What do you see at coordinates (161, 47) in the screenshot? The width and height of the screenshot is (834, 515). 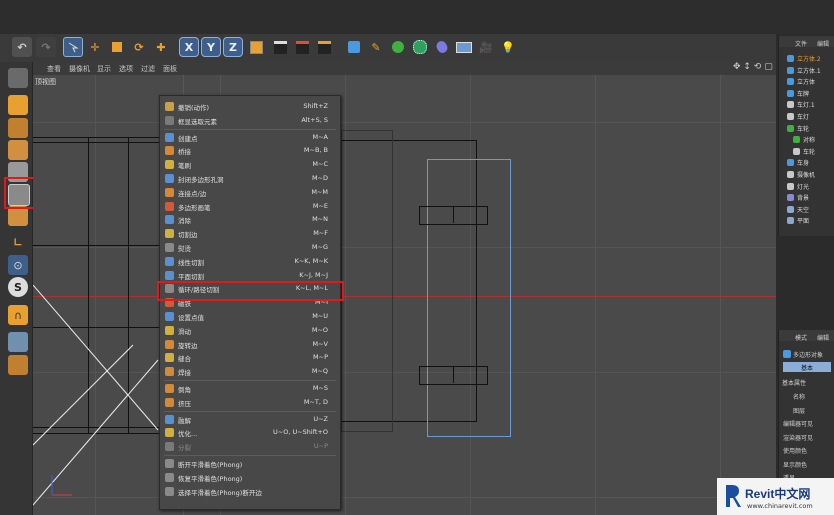 I see `recent-tools-icon: ✚` at bounding box center [161, 47].